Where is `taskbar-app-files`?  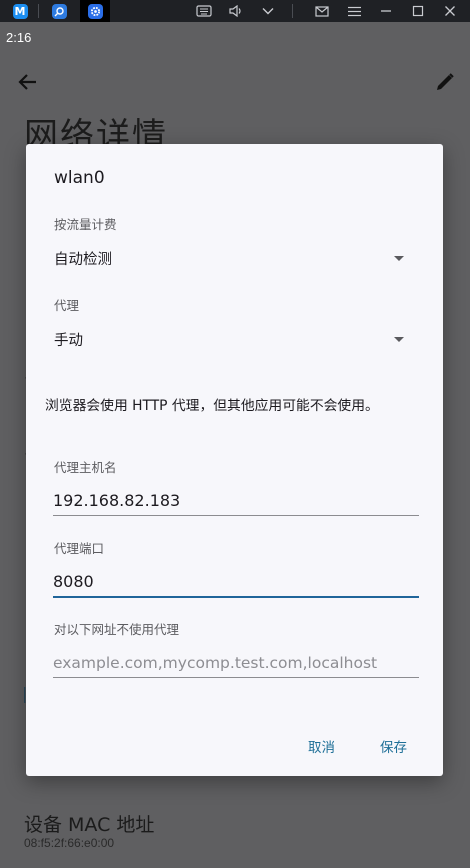
taskbar-app-files is located at coordinates (59, 11).